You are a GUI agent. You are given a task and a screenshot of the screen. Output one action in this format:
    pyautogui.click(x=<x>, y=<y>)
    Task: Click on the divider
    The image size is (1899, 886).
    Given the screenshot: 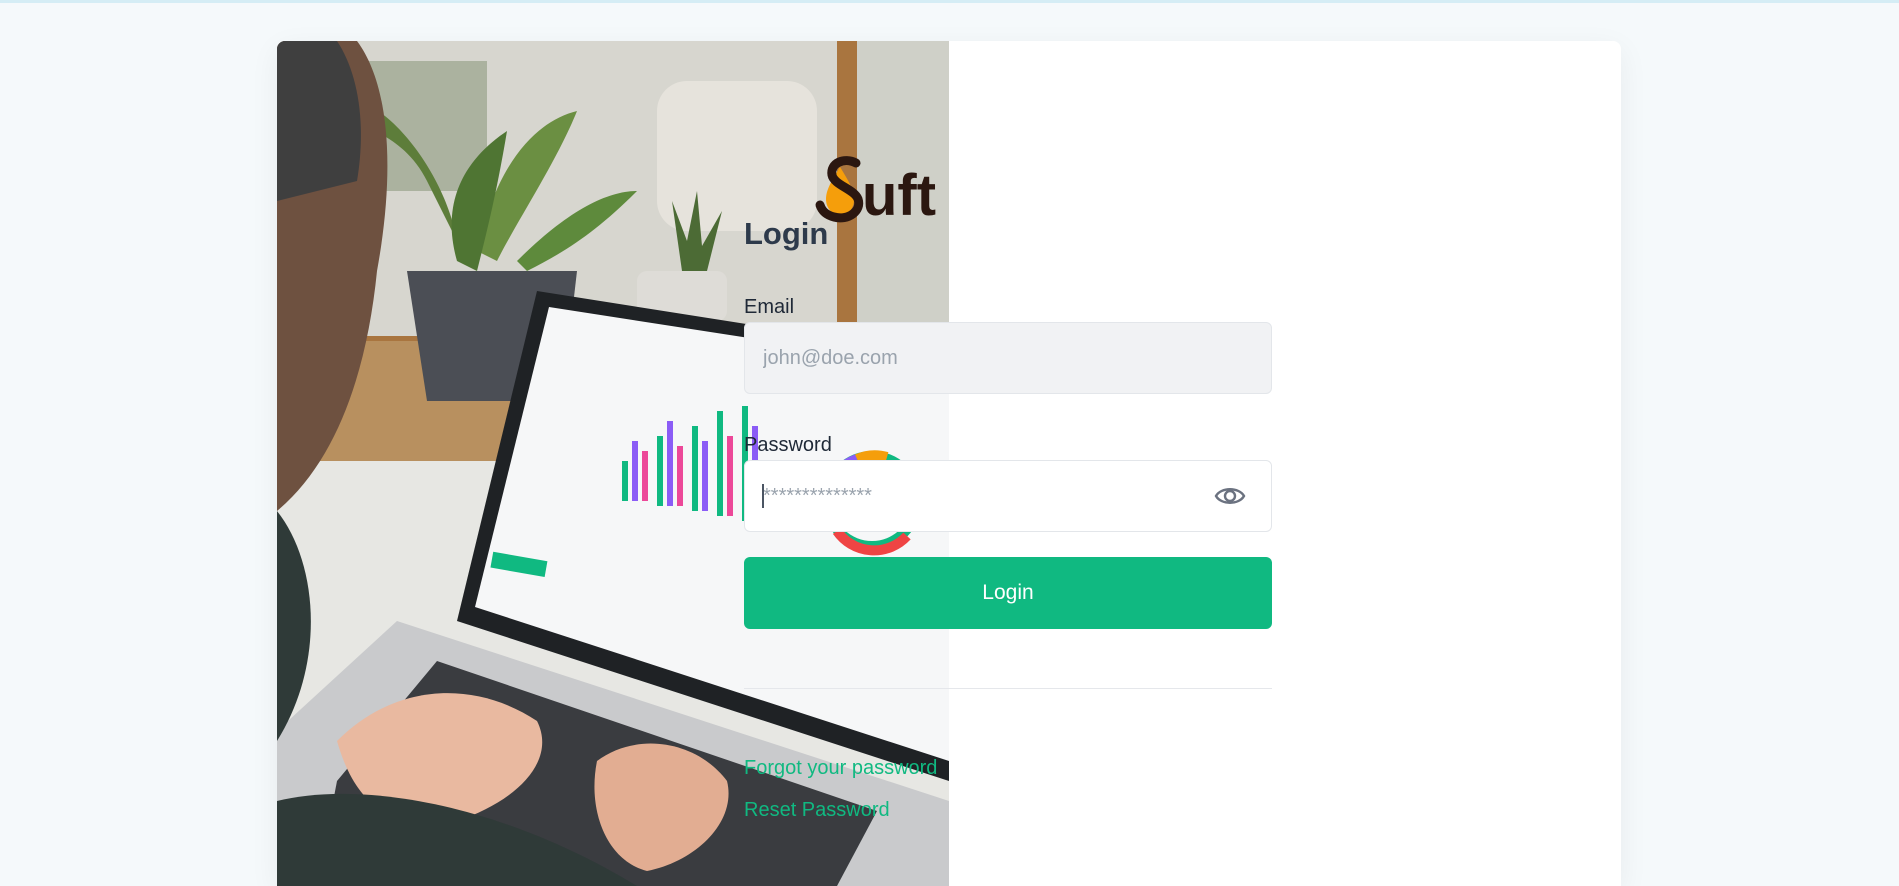 What is the action you would take?
    pyautogui.click(x=1008, y=688)
    